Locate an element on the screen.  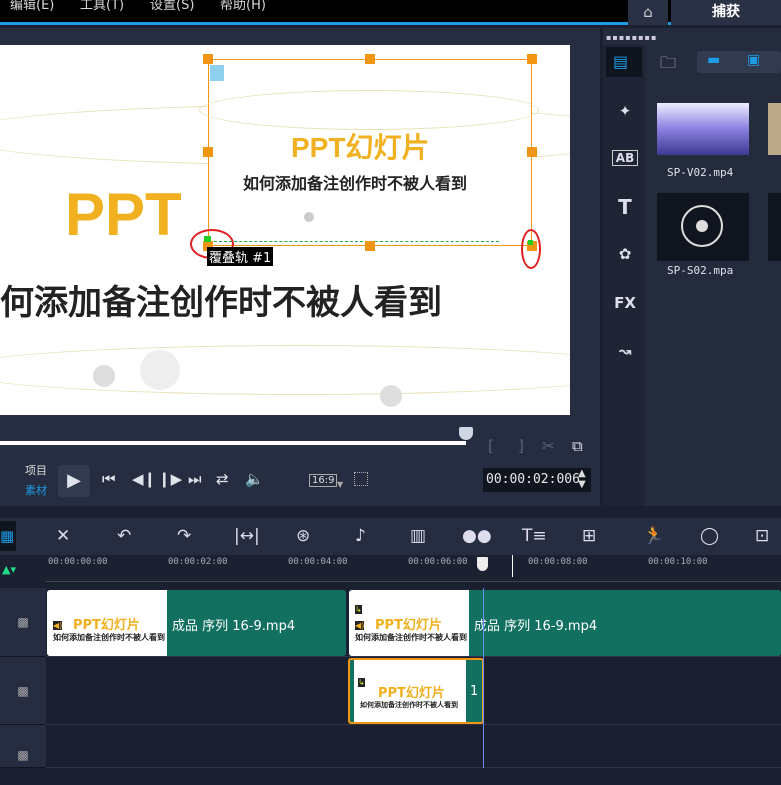
previous-frame-icon: ◀❙ is located at coordinates (144, 479).